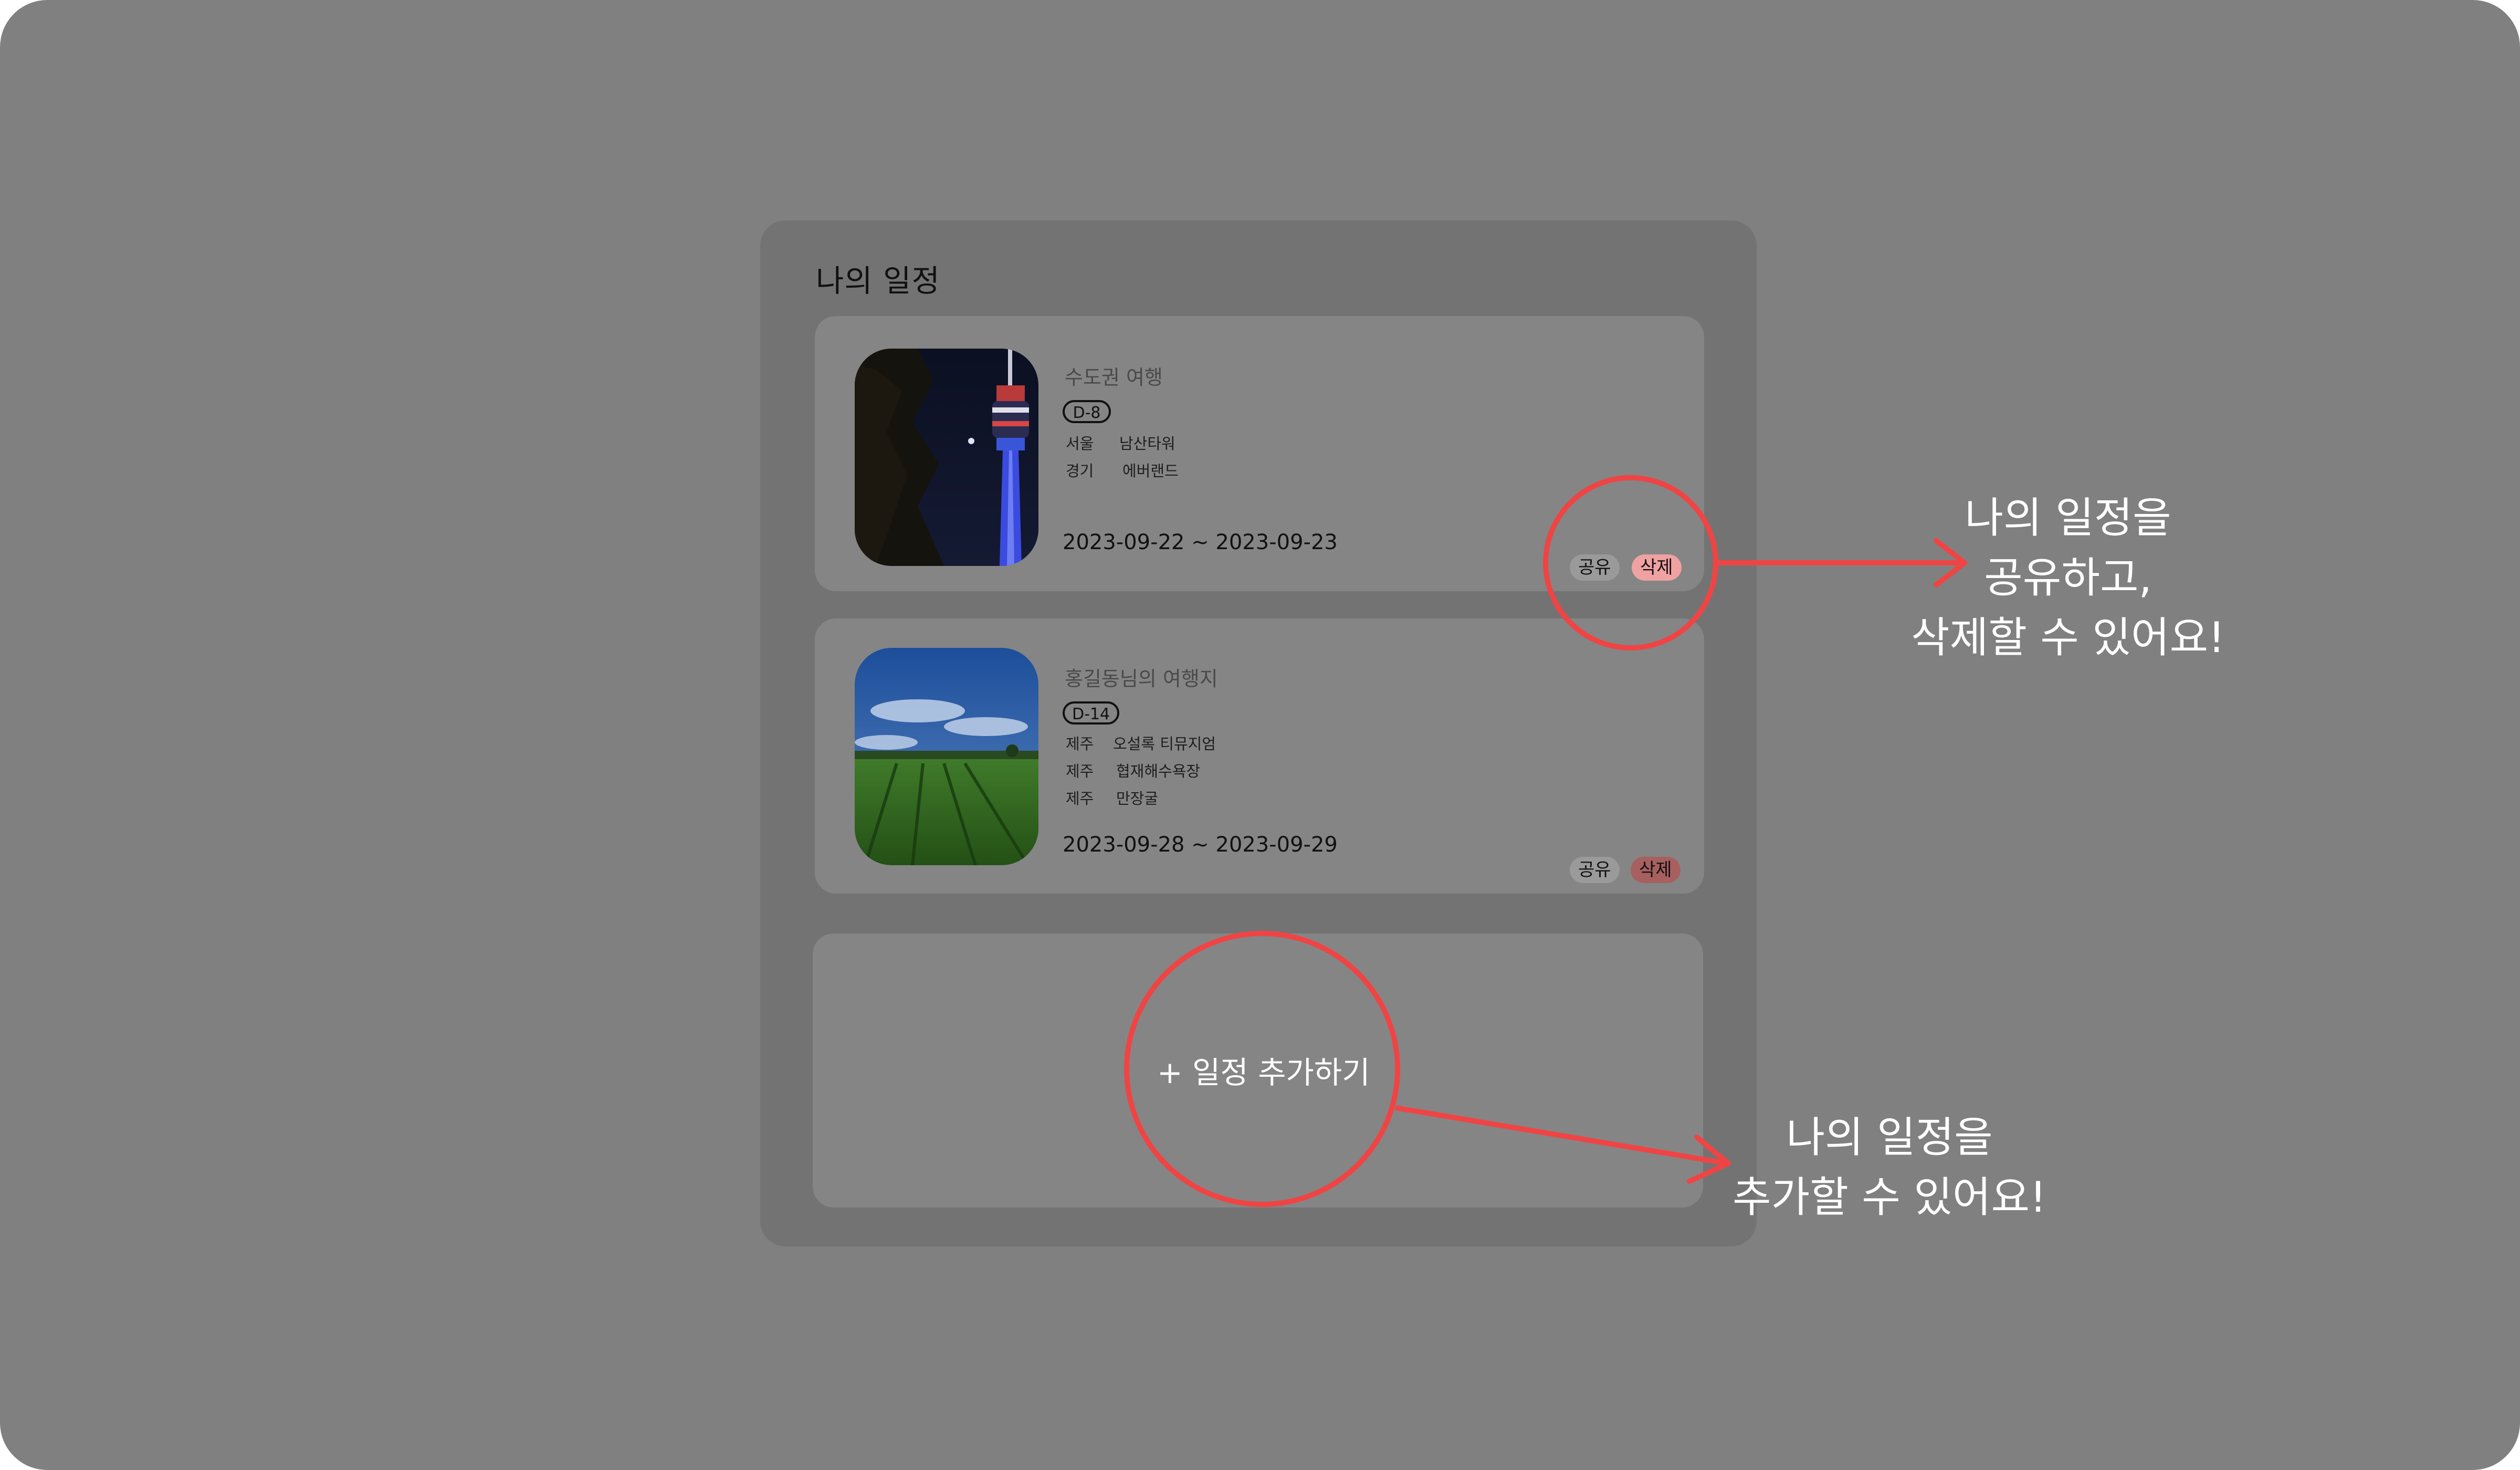 Image resolution: width=2520 pixels, height=1470 pixels. Describe the element at coordinates (2068, 637) in the screenshot. I see `callout-line: 삭제할 수 있어요!` at that location.